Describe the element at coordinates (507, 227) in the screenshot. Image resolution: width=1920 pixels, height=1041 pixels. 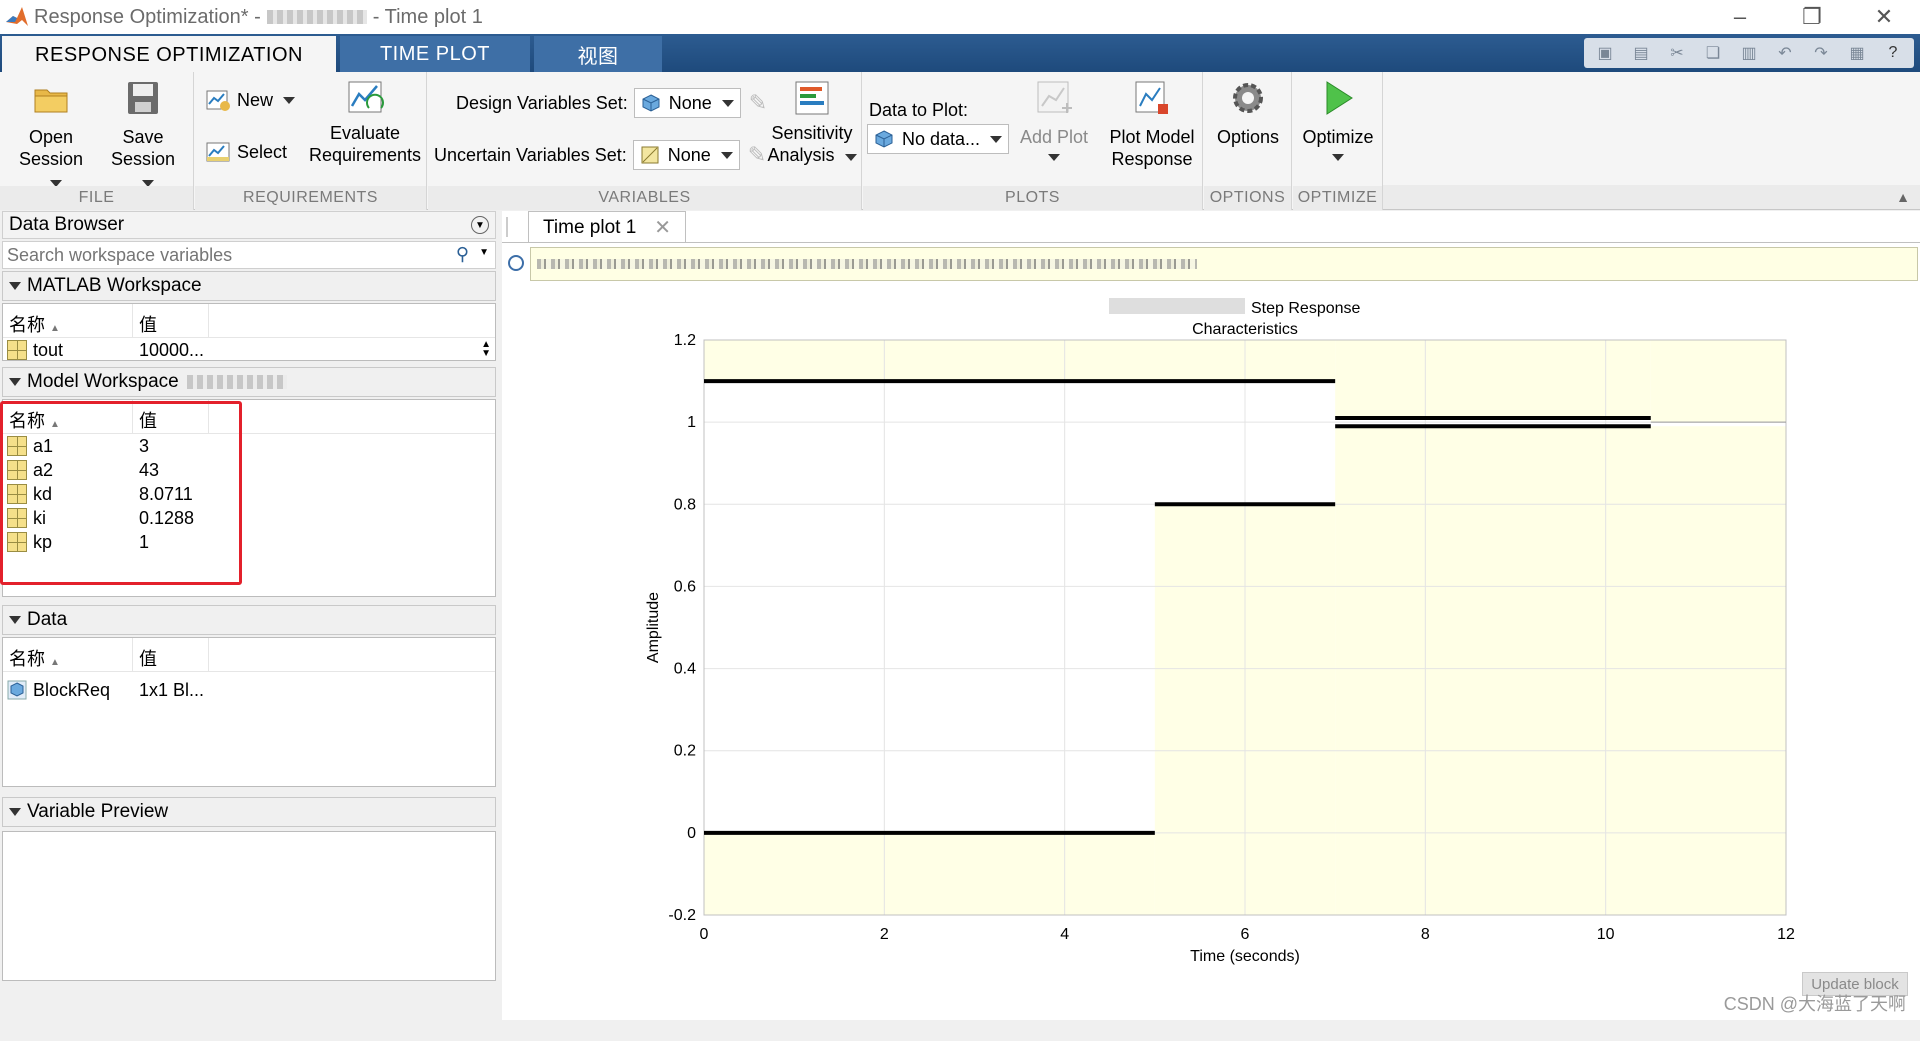
I see `tab-bar-handle` at that location.